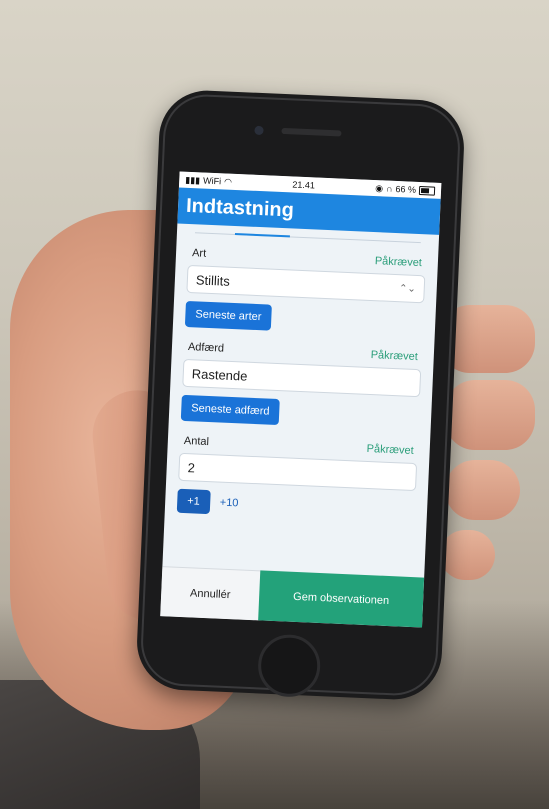 The width and height of the screenshot is (549, 809). Describe the element at coordinates (390, 449) in the screenshot. I see `count-required: Påkrævet` at that location.